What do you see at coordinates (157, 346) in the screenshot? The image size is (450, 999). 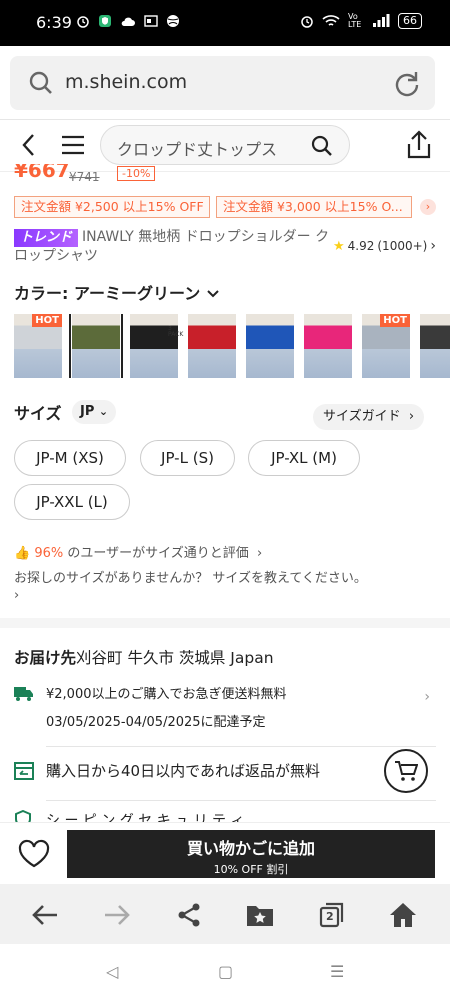 I see `color-swatch: 3 PACK` at bounding box center [157, 346].